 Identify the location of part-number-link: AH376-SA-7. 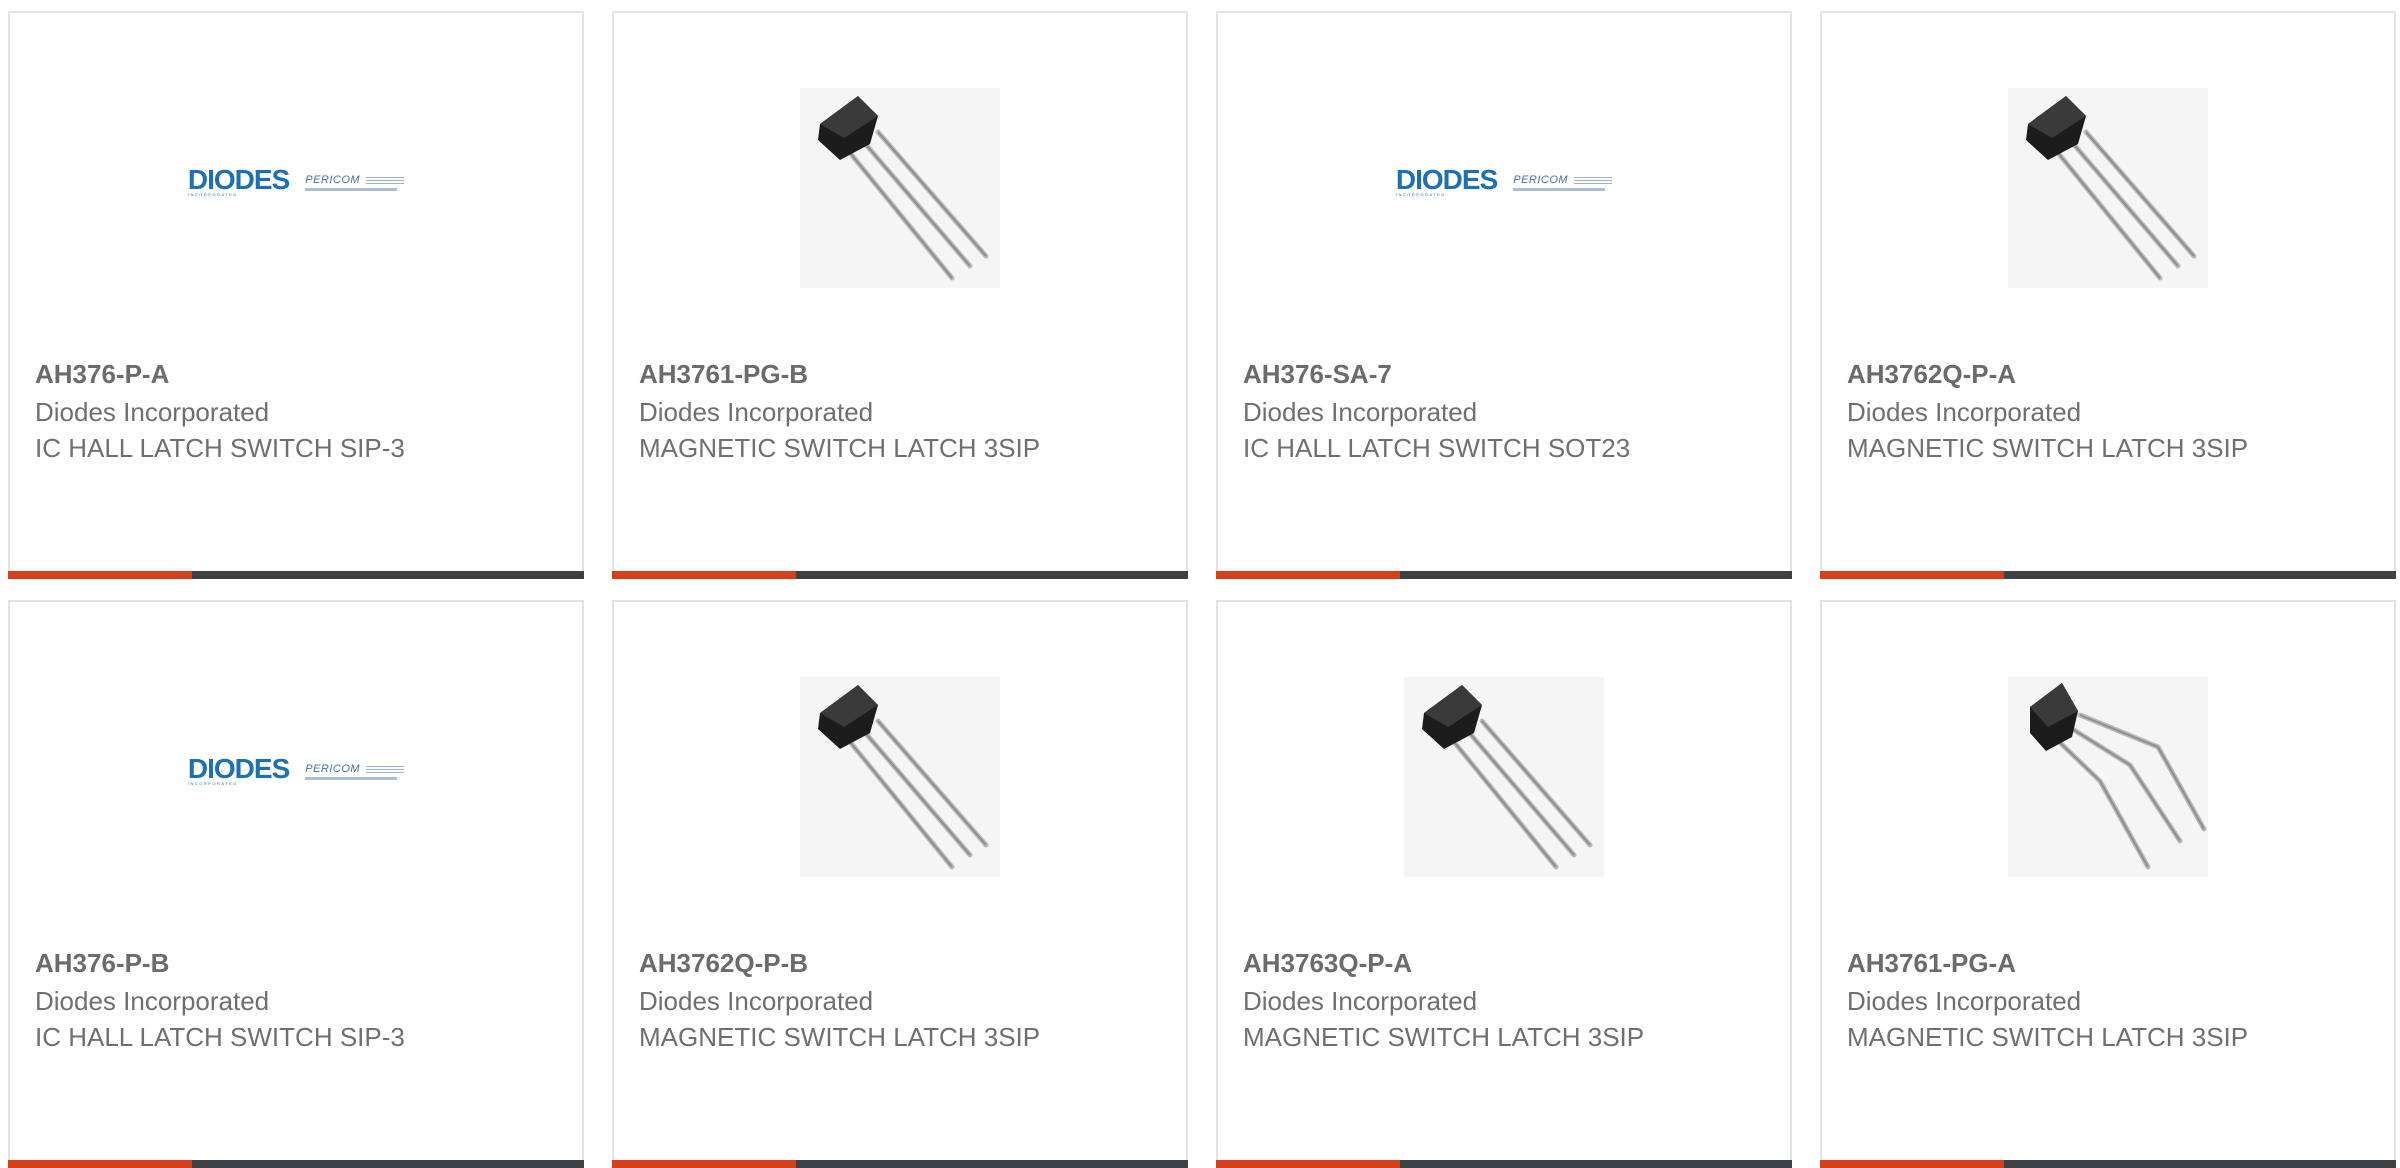
(1506, 374).